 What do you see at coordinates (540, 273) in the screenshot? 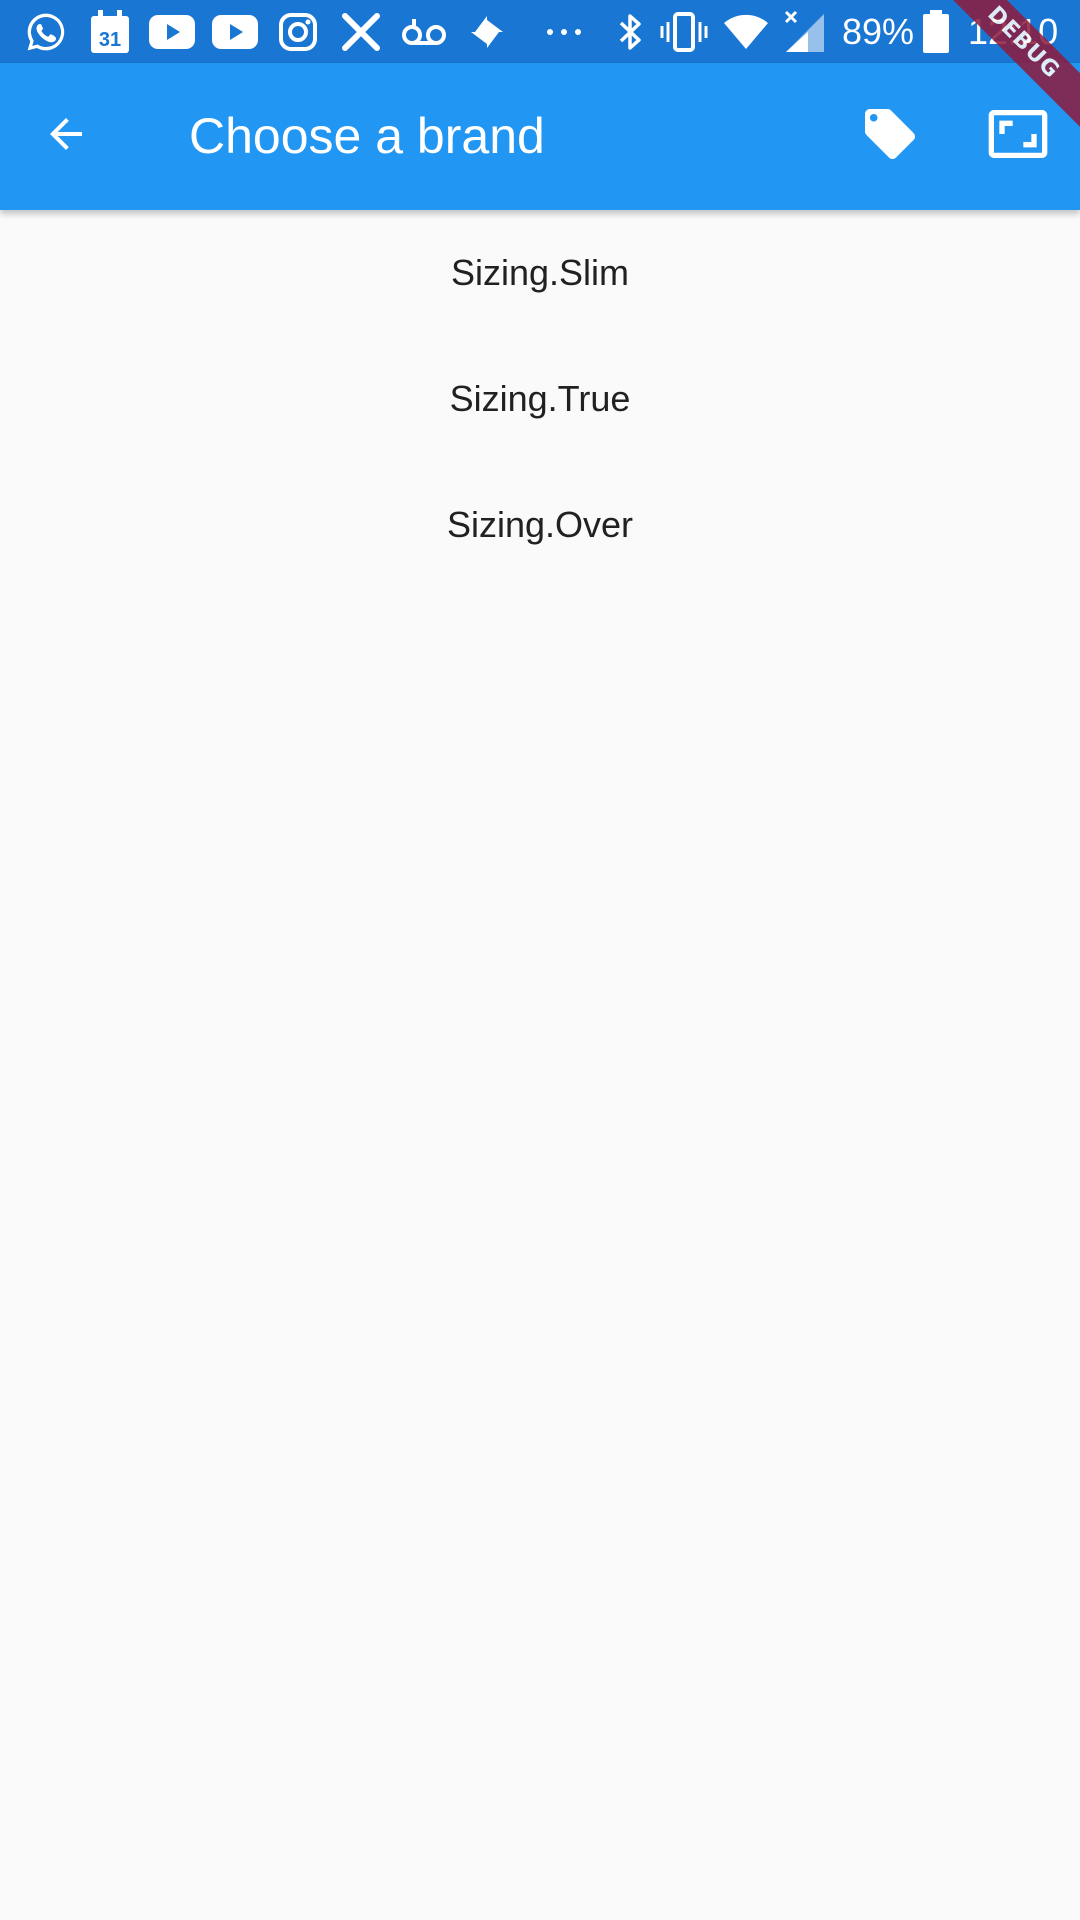
I see `option-sizing-slim: Sizing.Slim` at bounding box center [540, 273].